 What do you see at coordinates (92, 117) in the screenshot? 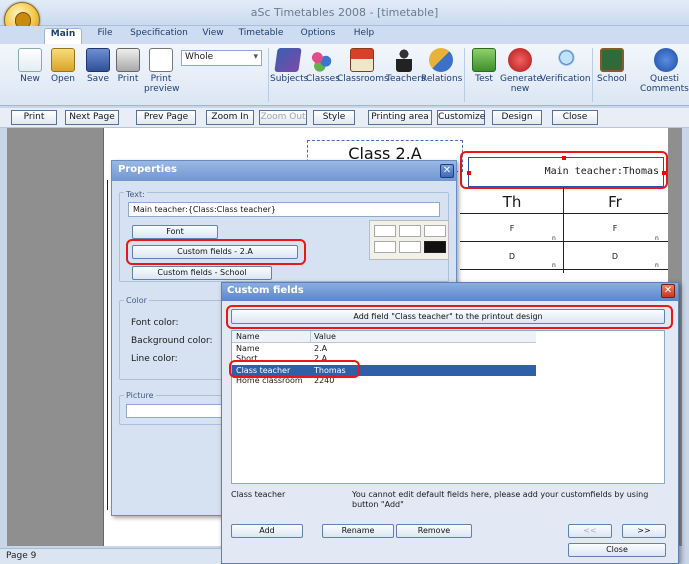
I see `next-page-button: Next Page` at bounding box center [92, 117].